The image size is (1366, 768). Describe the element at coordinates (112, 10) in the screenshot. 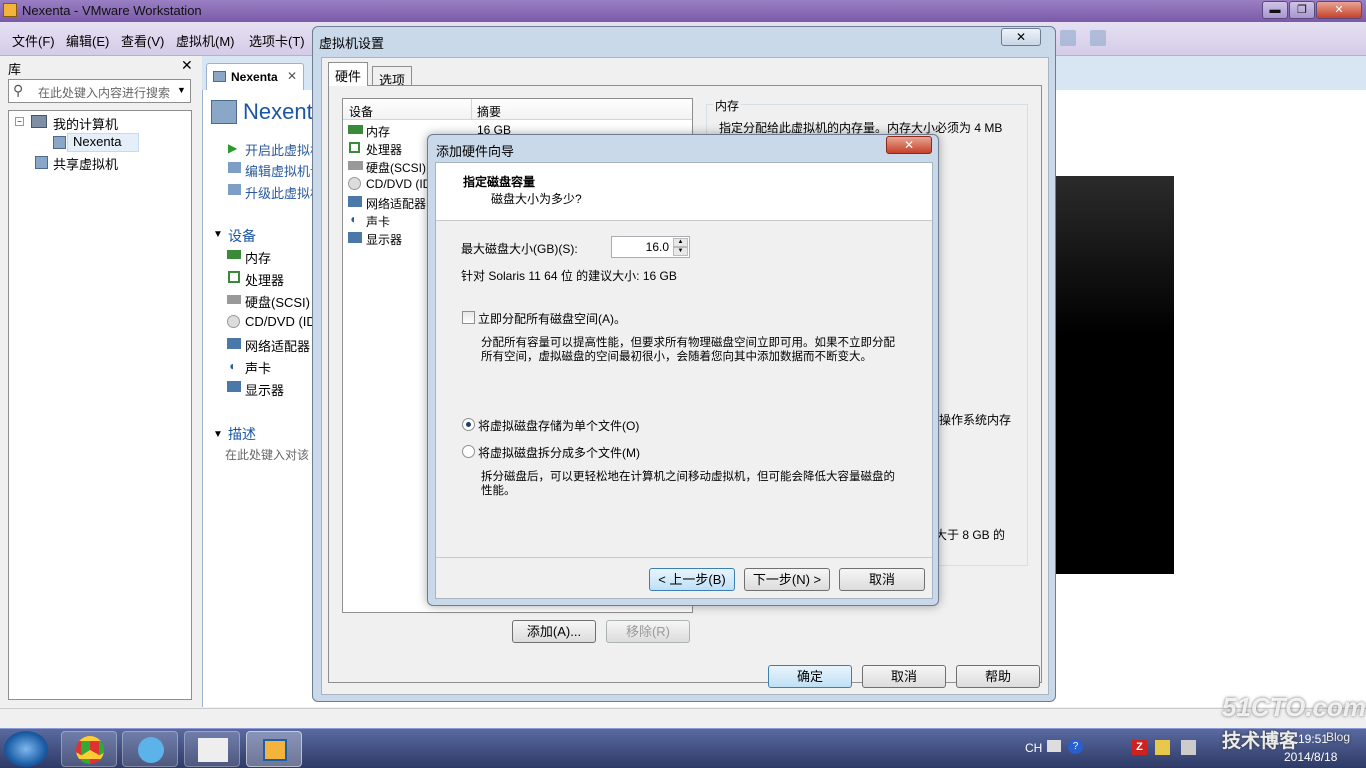

I see `window-title: Nexenta - VMware Workstation` at that location.